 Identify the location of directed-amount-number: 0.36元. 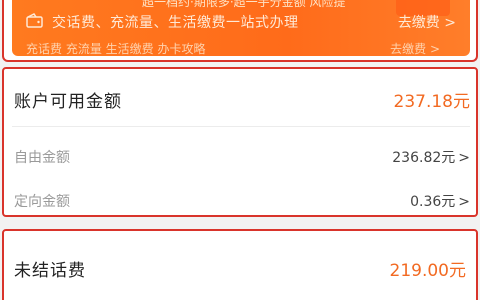
(433, 202).